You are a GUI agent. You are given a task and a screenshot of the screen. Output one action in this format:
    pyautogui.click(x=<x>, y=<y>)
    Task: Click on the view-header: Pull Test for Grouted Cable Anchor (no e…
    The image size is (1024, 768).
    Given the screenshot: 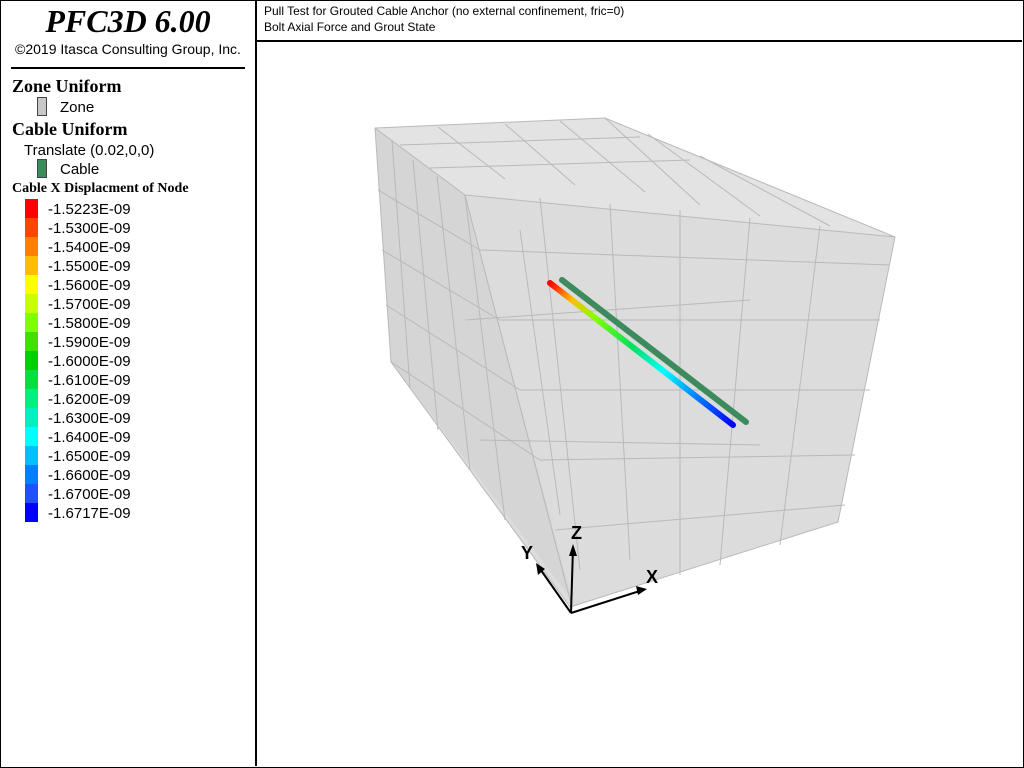 What is the action you would take?
    pyautogui.click(x=639, y=21)
    